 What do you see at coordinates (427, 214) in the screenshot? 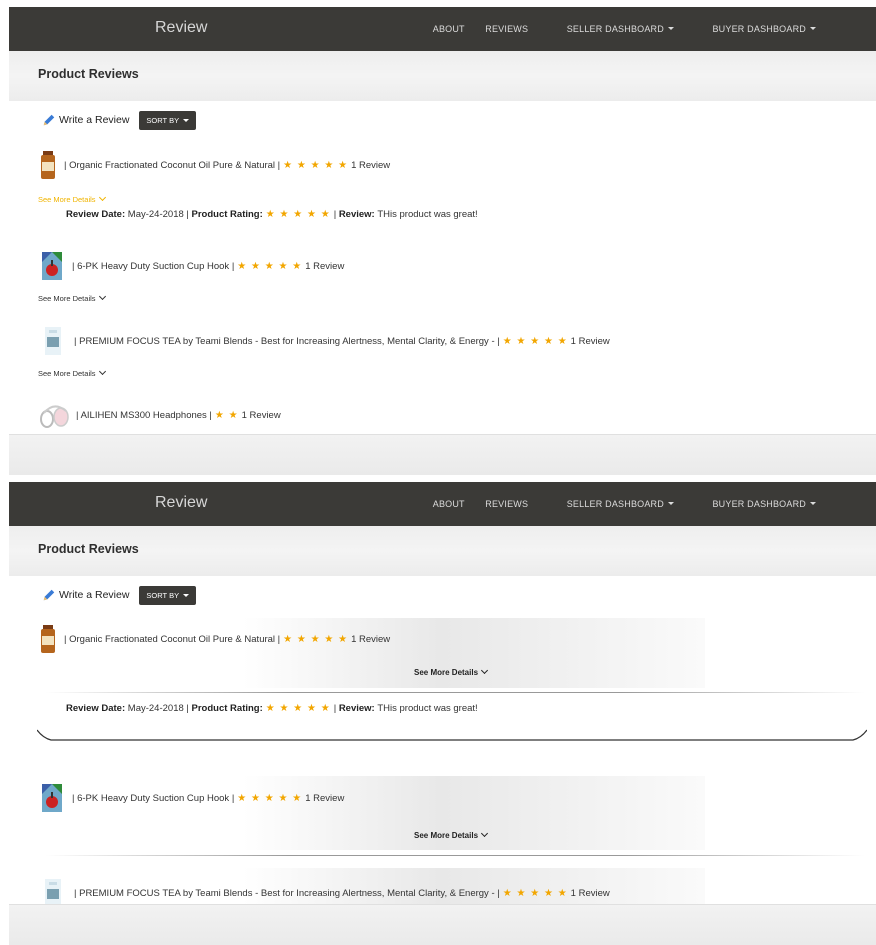
I see `review-text: THis product was great!` at bounding box center [427, 214].